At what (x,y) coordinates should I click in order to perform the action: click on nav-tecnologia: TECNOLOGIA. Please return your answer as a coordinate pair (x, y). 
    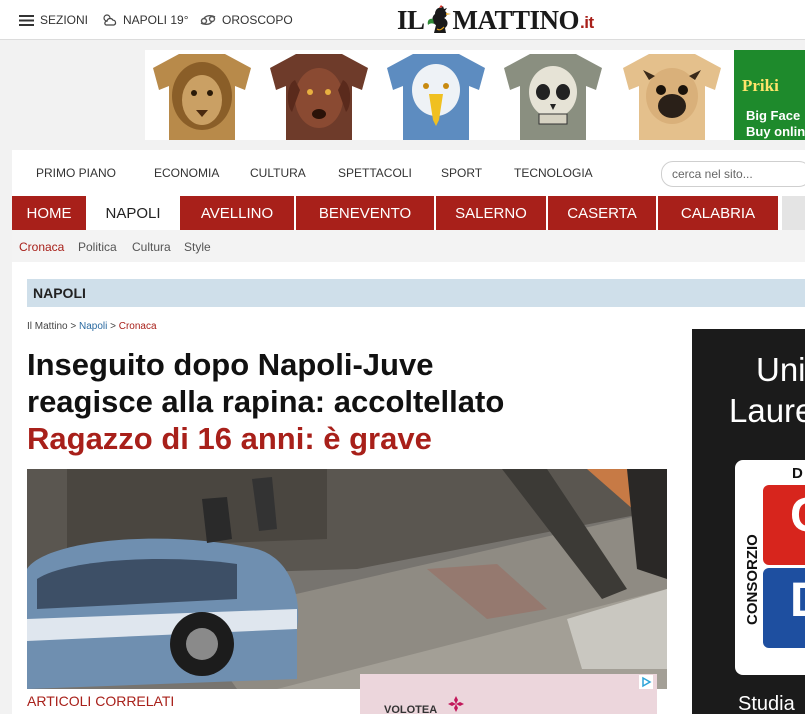
    Looking at the image, I should click on (553, 173).